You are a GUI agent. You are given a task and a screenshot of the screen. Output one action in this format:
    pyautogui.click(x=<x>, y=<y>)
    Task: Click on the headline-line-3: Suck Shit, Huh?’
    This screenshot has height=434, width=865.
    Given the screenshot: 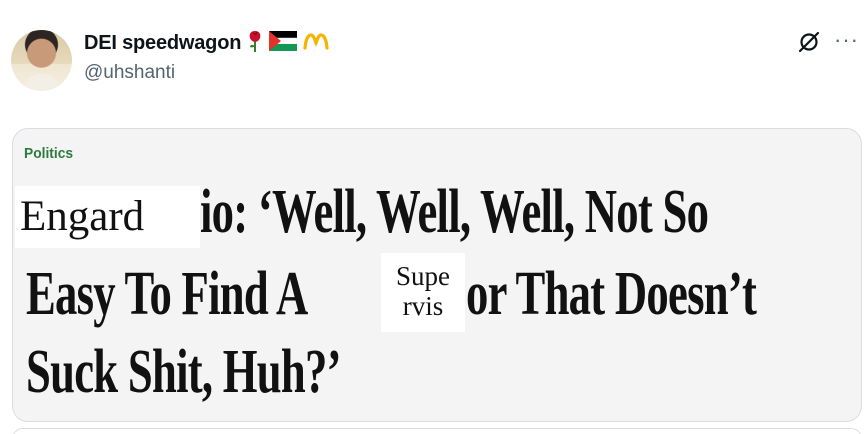 What is the action you would take?
    pyautogui.click(x=183, y=372)
    